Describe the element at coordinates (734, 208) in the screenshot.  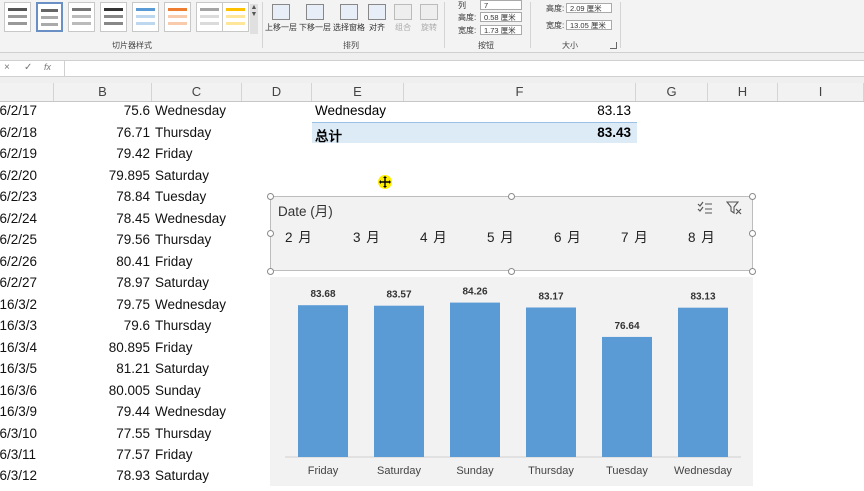
I see `clear-filter-icon` at that location.